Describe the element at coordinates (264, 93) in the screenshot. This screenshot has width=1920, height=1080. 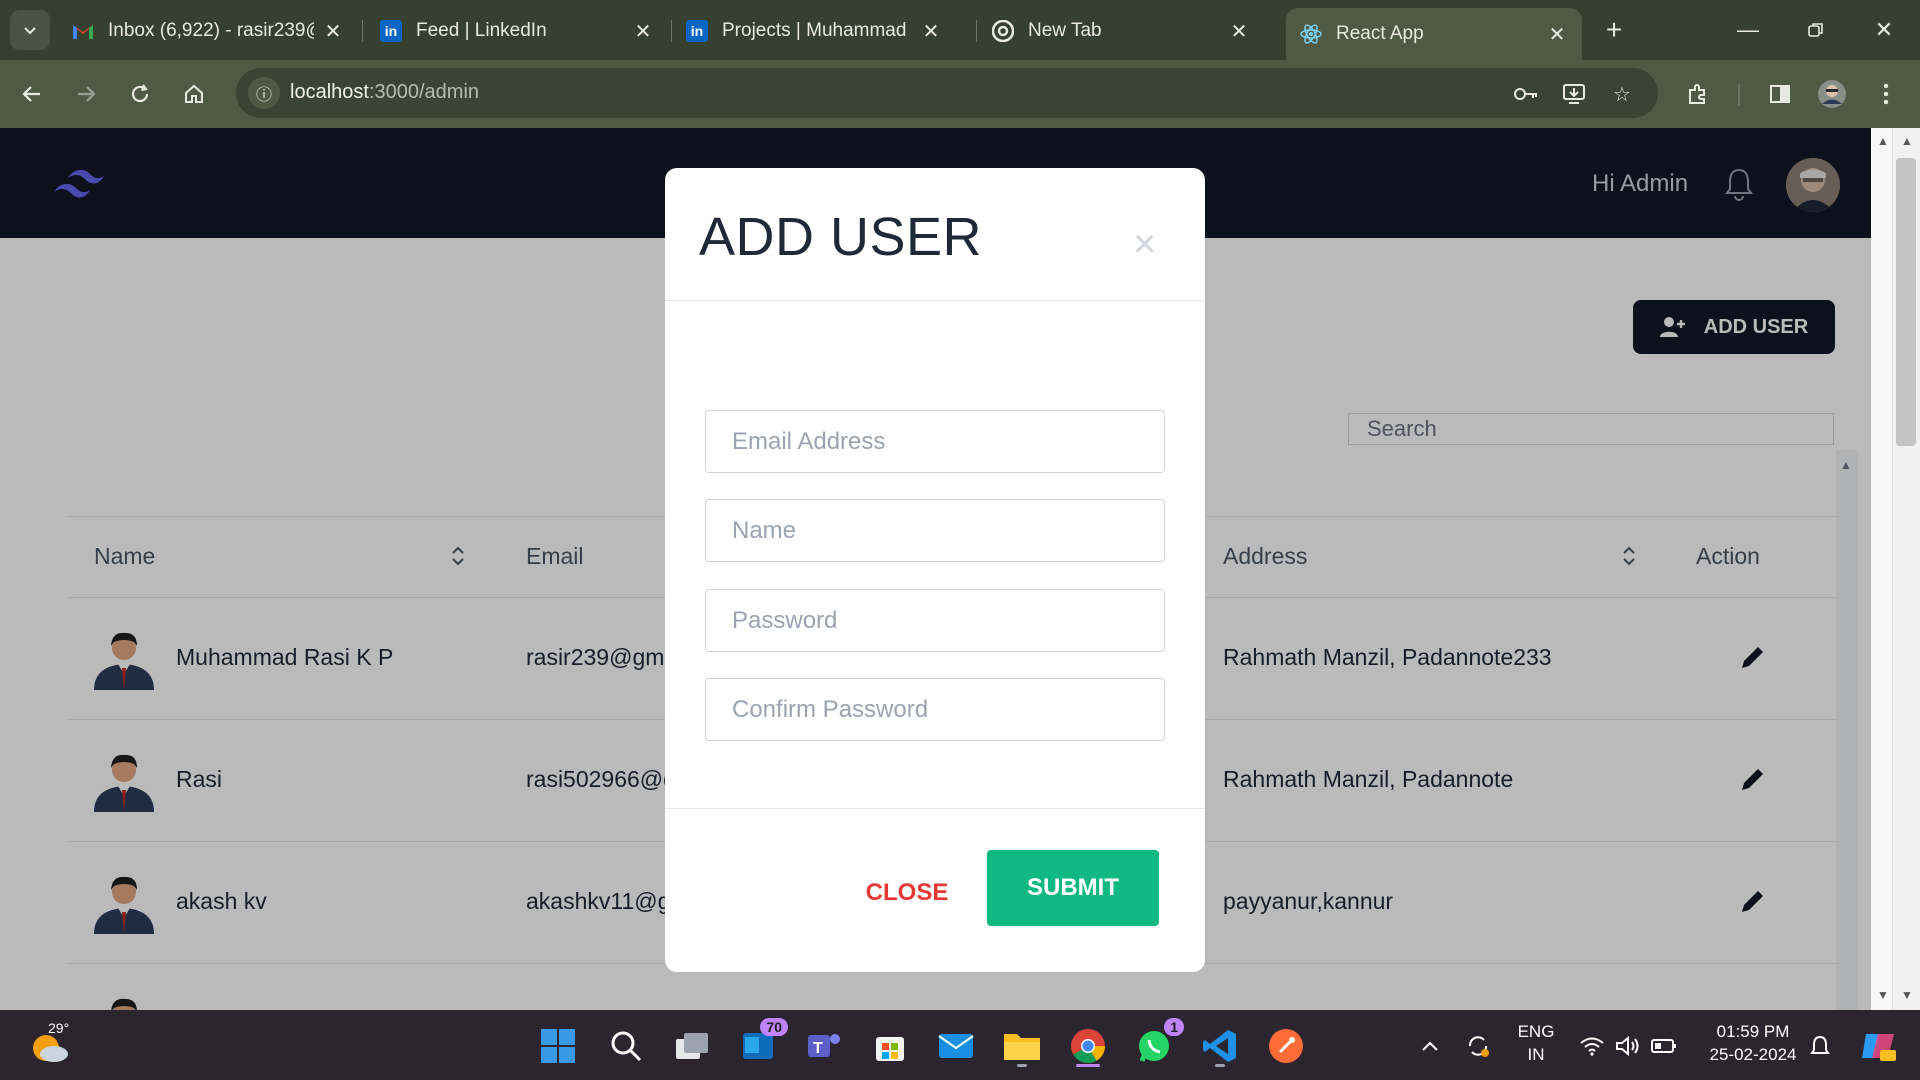
I see `site-info-icon: ⓘ` at that location.